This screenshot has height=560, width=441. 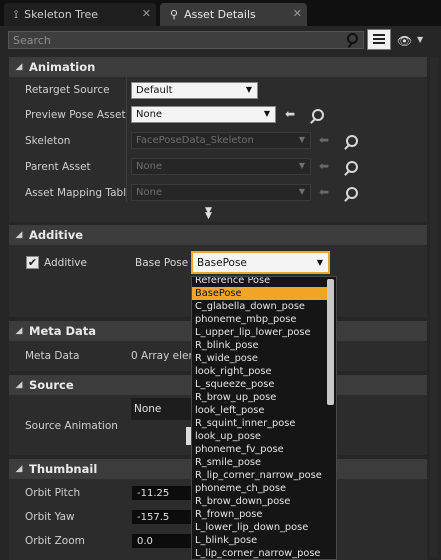 I want to click on retarget-source-combo: Default ▼, so click(x=194, y=90).